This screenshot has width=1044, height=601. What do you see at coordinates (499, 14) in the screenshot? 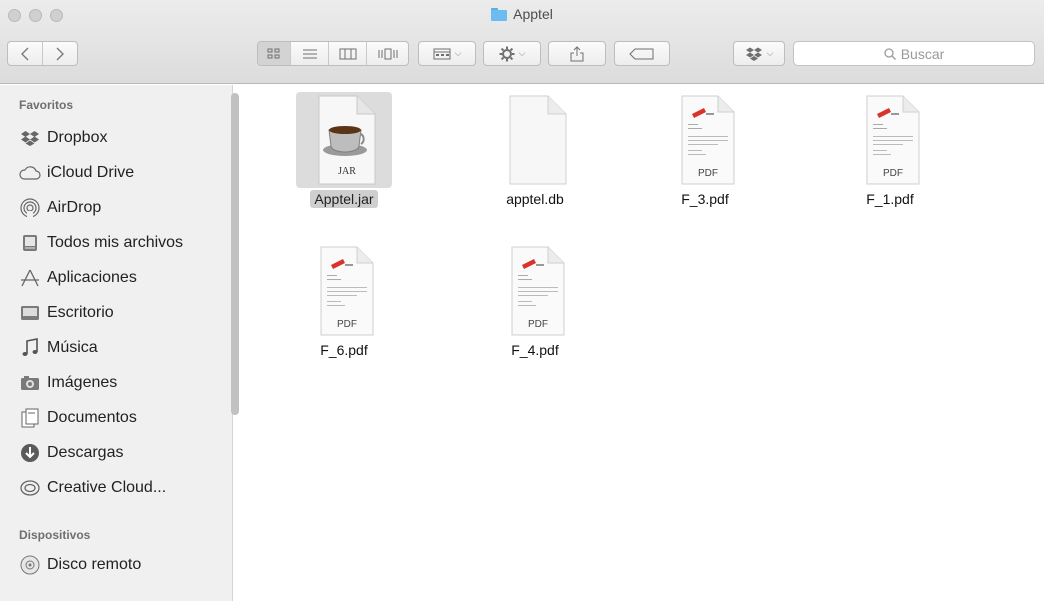
I see `folder-icon` at bounding box center [499, 14].